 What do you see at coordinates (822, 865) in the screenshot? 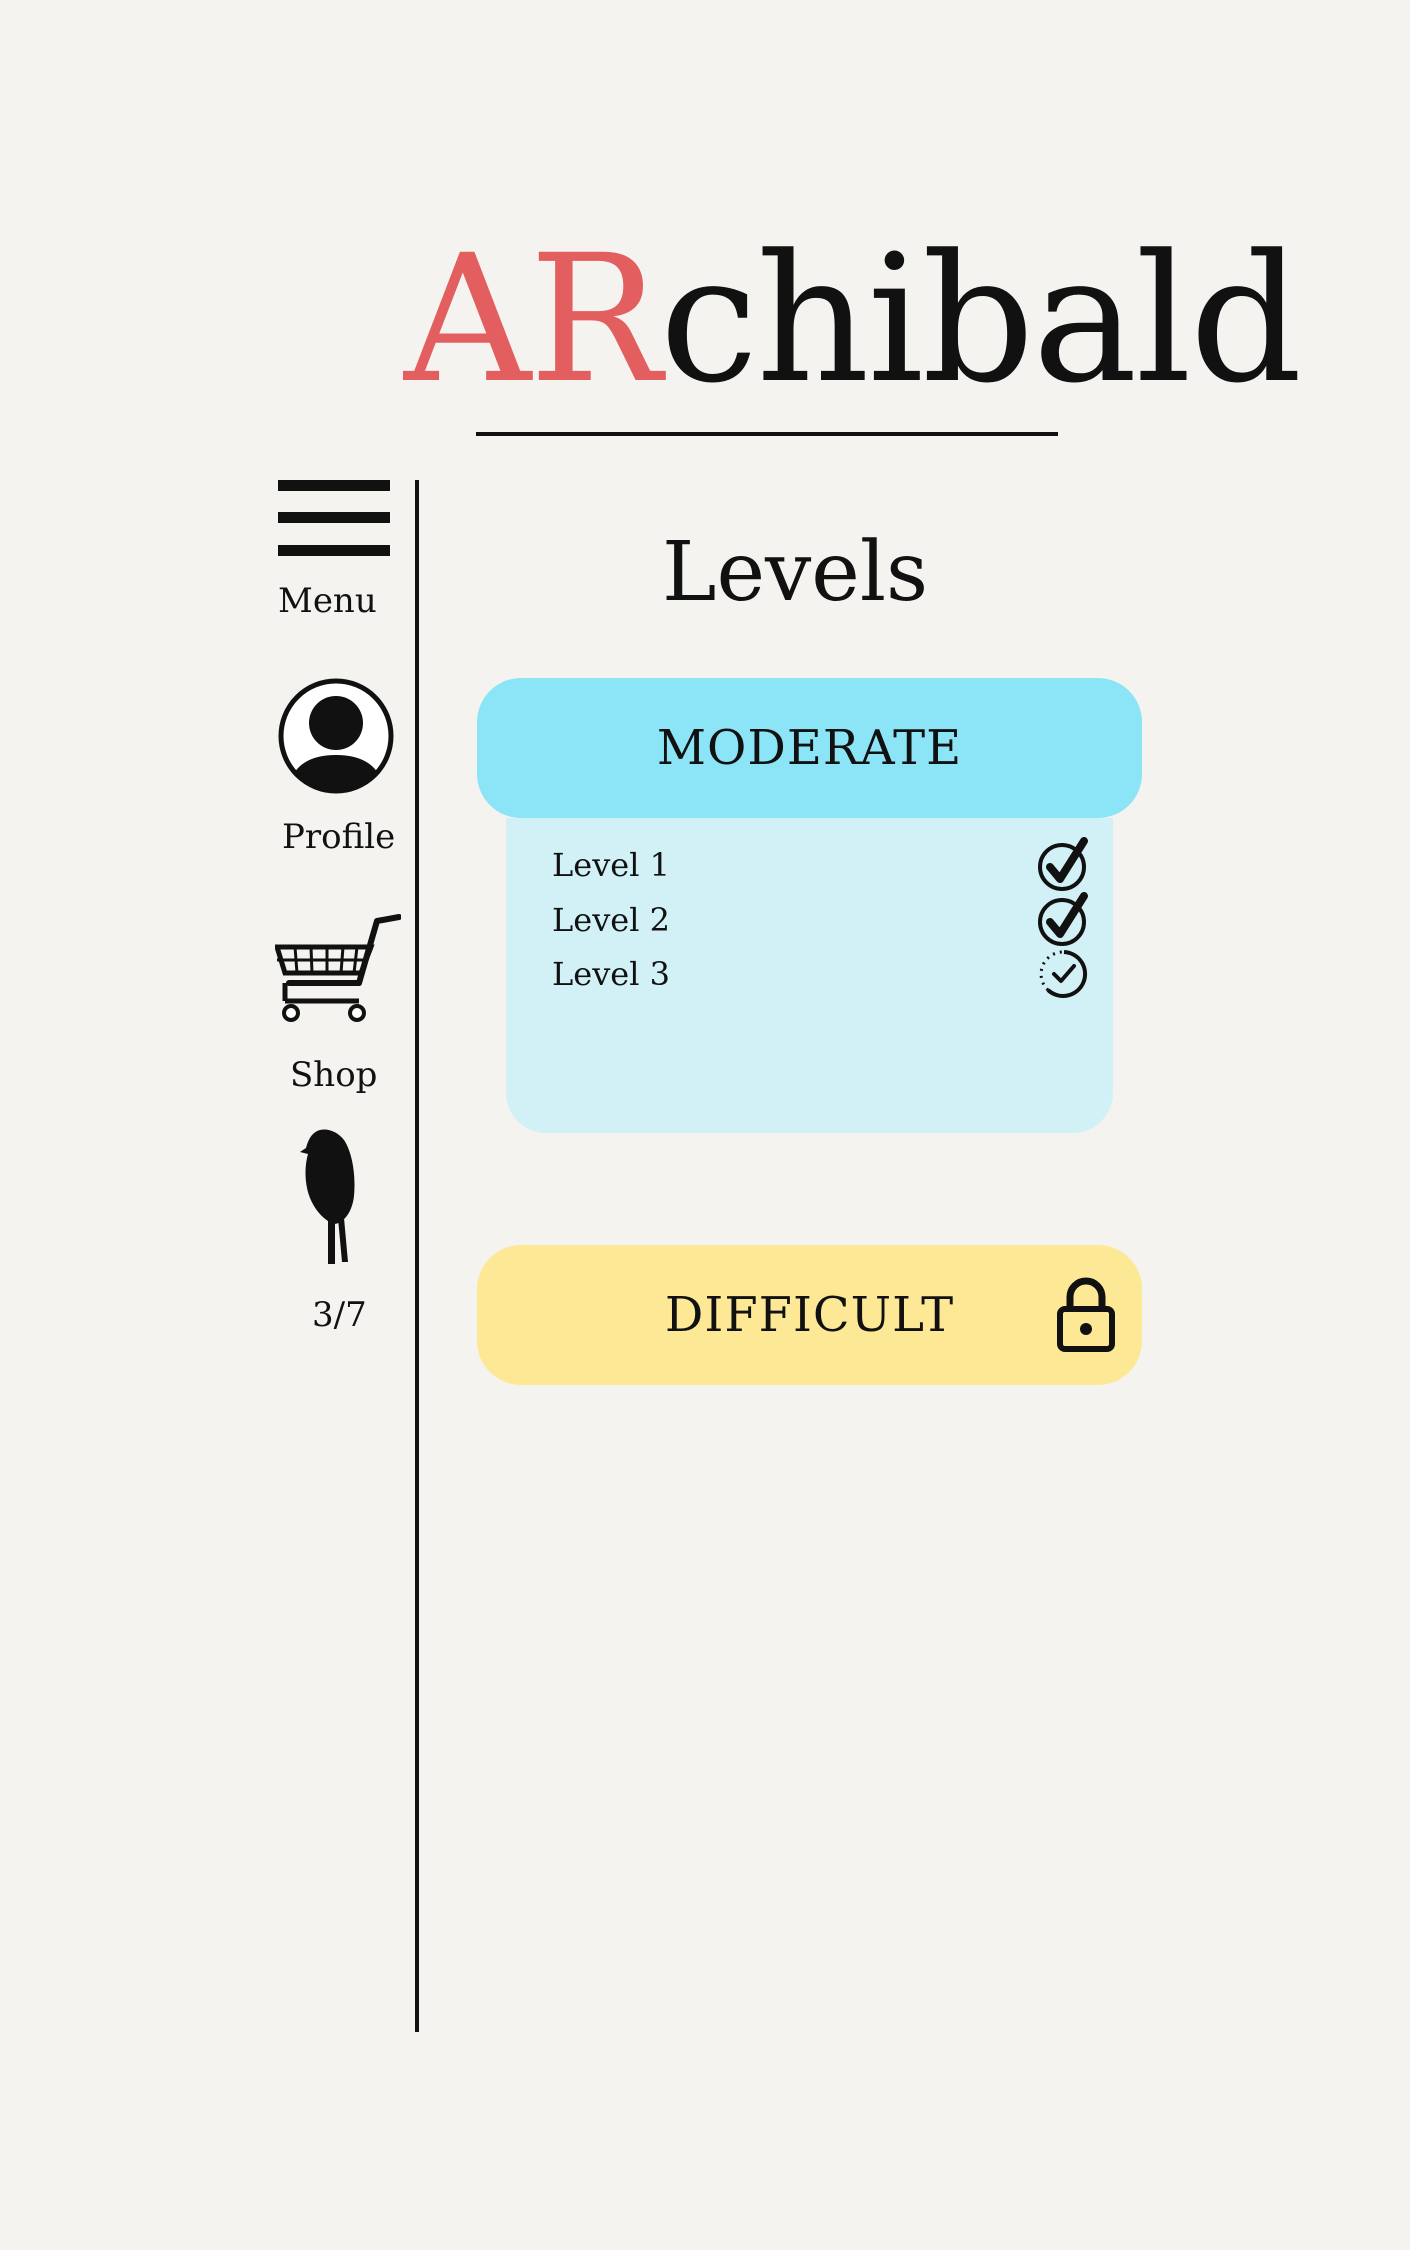
I see `level-row-1: Level 1` at bounding box center [822, 865].